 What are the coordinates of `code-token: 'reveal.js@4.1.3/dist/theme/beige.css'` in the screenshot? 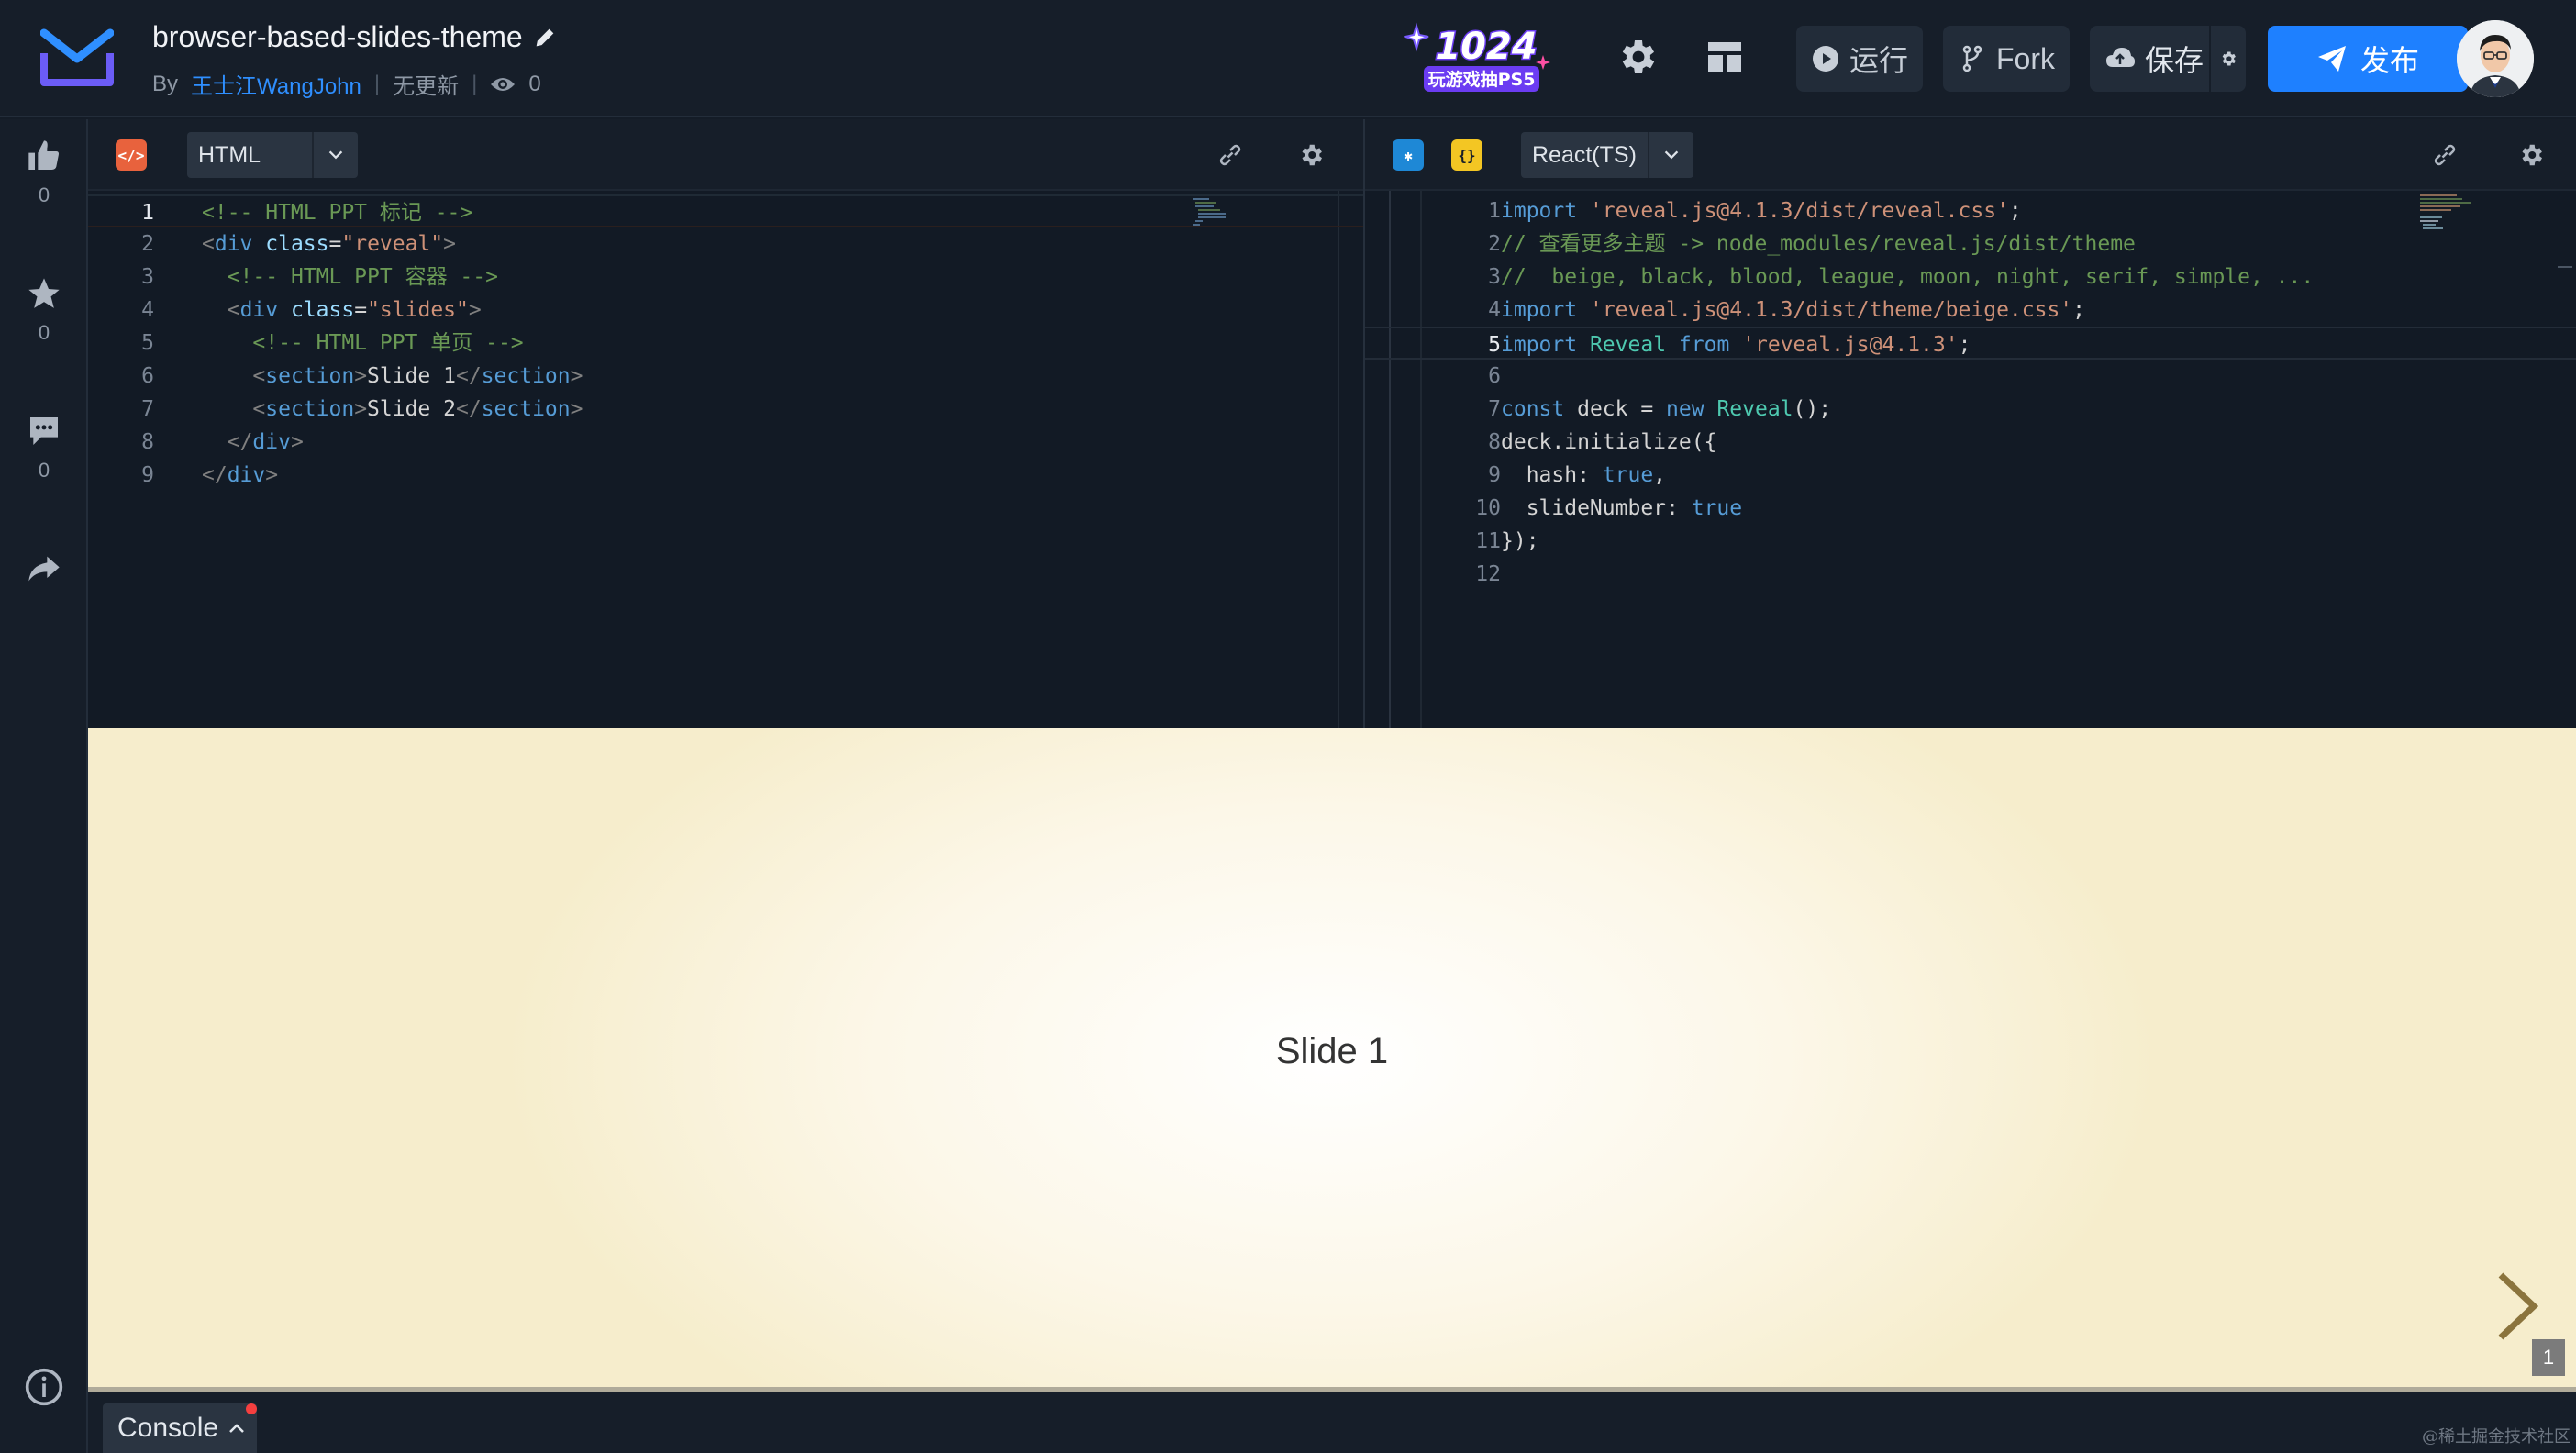 It's located at (1831, 310).